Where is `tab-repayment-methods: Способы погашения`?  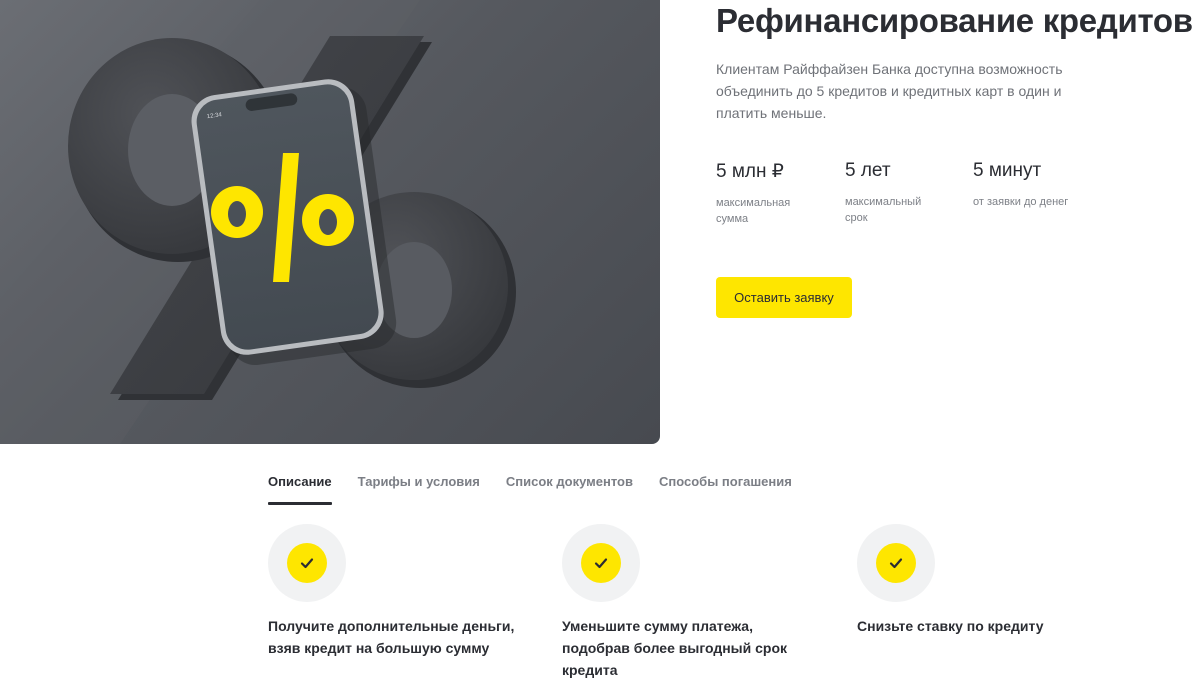
tab-repayment-methods: Способы погашения is located at coordinates (725, 489).